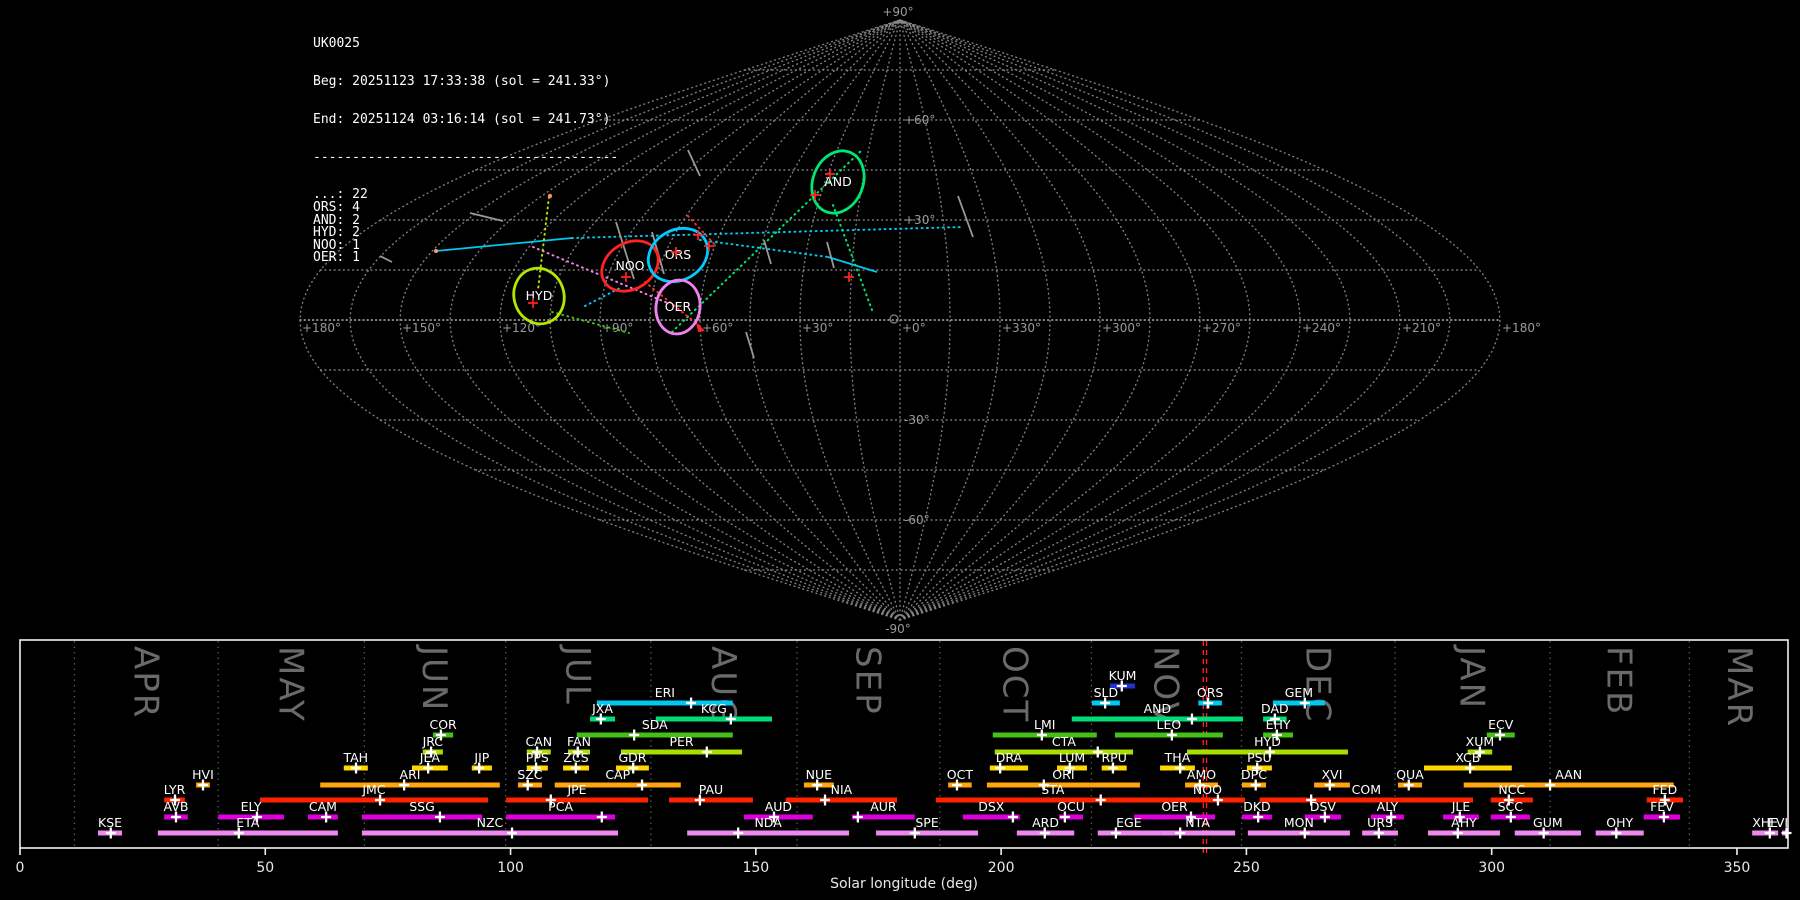 The height and width of the screenshot is (900, 1800). I want to click on shower-code-NUE: NUE, so click(819, 774).